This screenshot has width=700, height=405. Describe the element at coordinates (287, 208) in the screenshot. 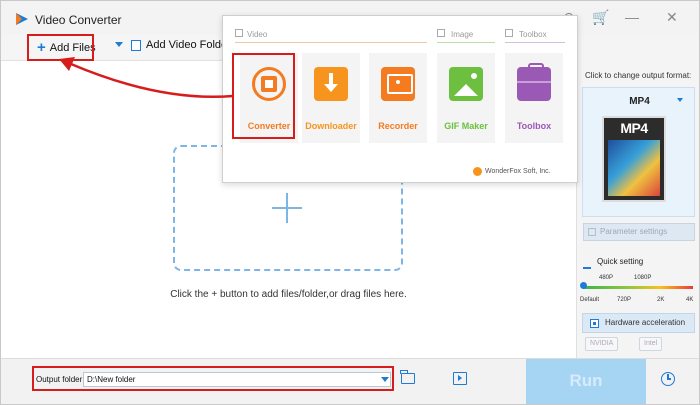

I see `plus-icon-vertical` at that location.